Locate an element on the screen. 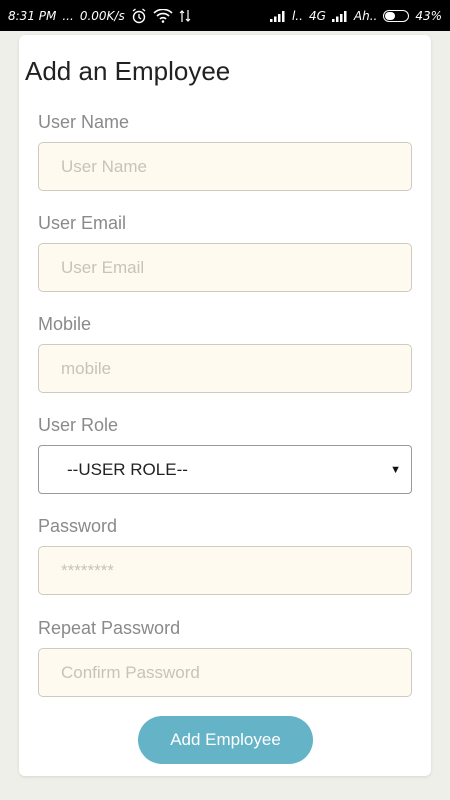 The height and width of the screenshot is (800, 450). mobile-label: Mobile is located at coordinates (65, 324).